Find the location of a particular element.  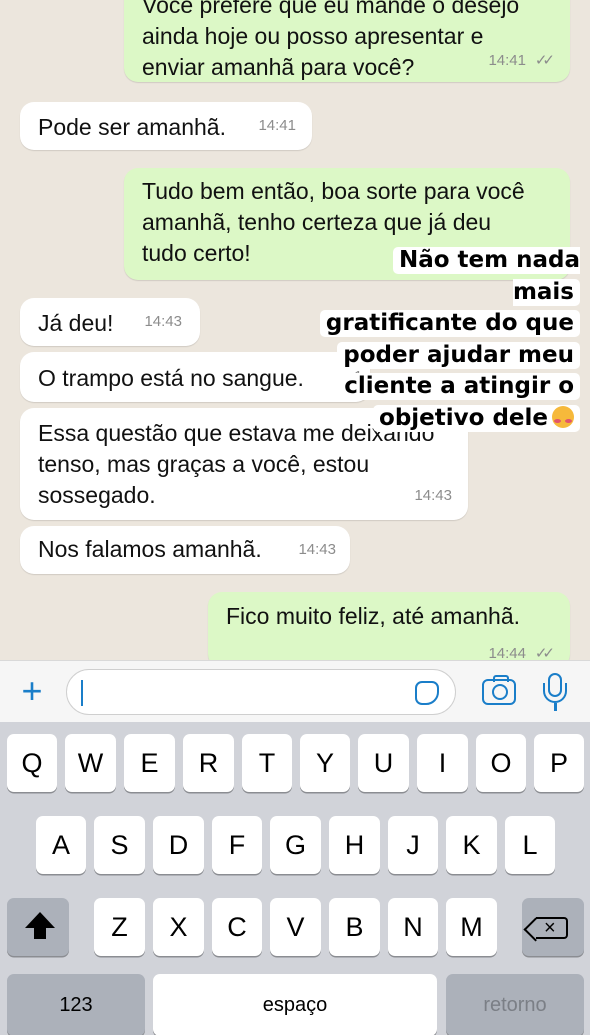

key-l: L is located at coordinates (530, 845).